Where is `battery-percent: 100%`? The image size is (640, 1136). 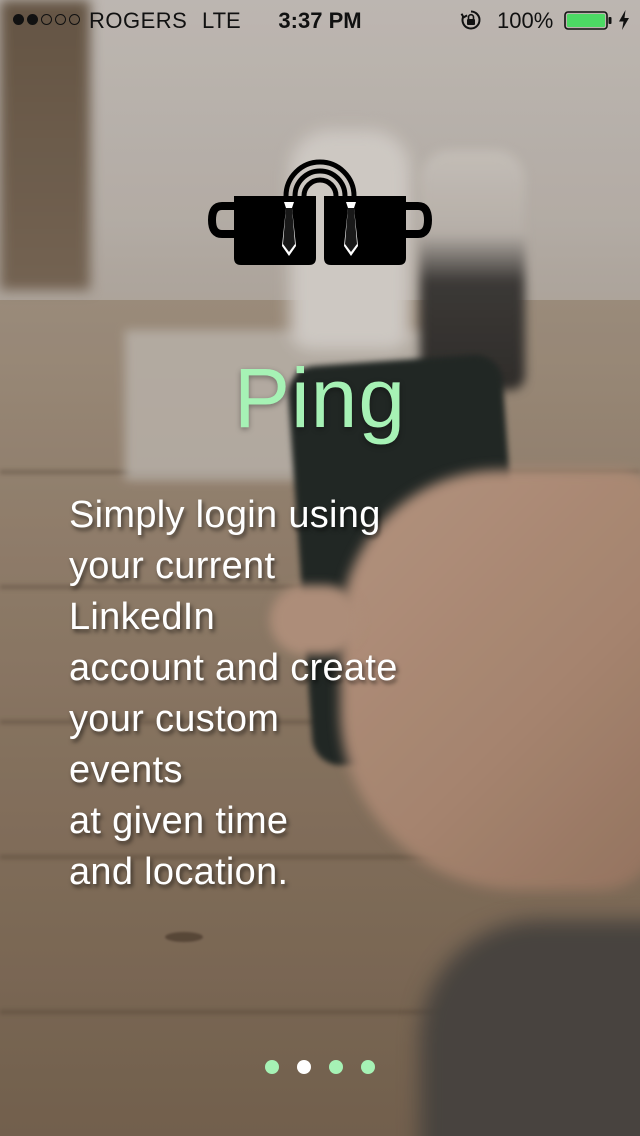
battery-percent: 100% is located at coordinates (525, 20).